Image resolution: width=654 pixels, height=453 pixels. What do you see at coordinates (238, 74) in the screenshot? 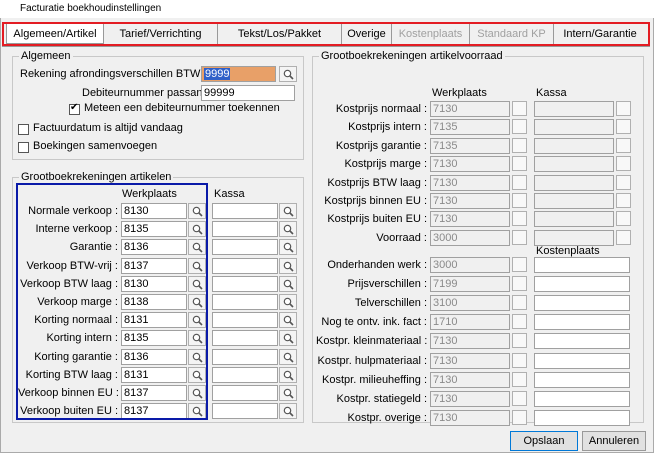
I see `rekening-afronding-input: 9999` at bounding box center [238, 74].